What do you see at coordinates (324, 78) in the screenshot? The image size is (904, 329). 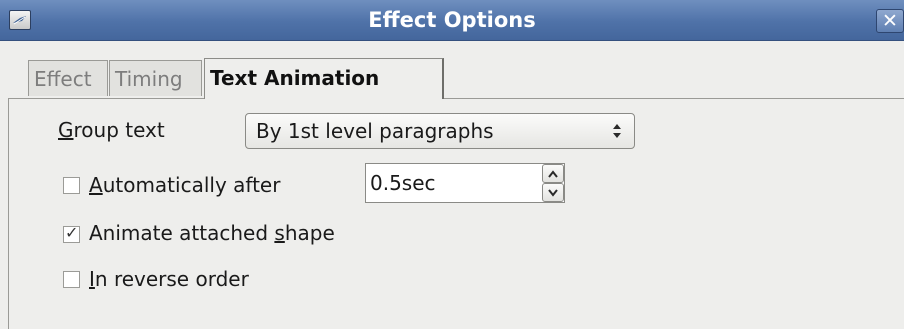 I see `tab-text-animation: Text Animation` at bounding box center [324, 78].